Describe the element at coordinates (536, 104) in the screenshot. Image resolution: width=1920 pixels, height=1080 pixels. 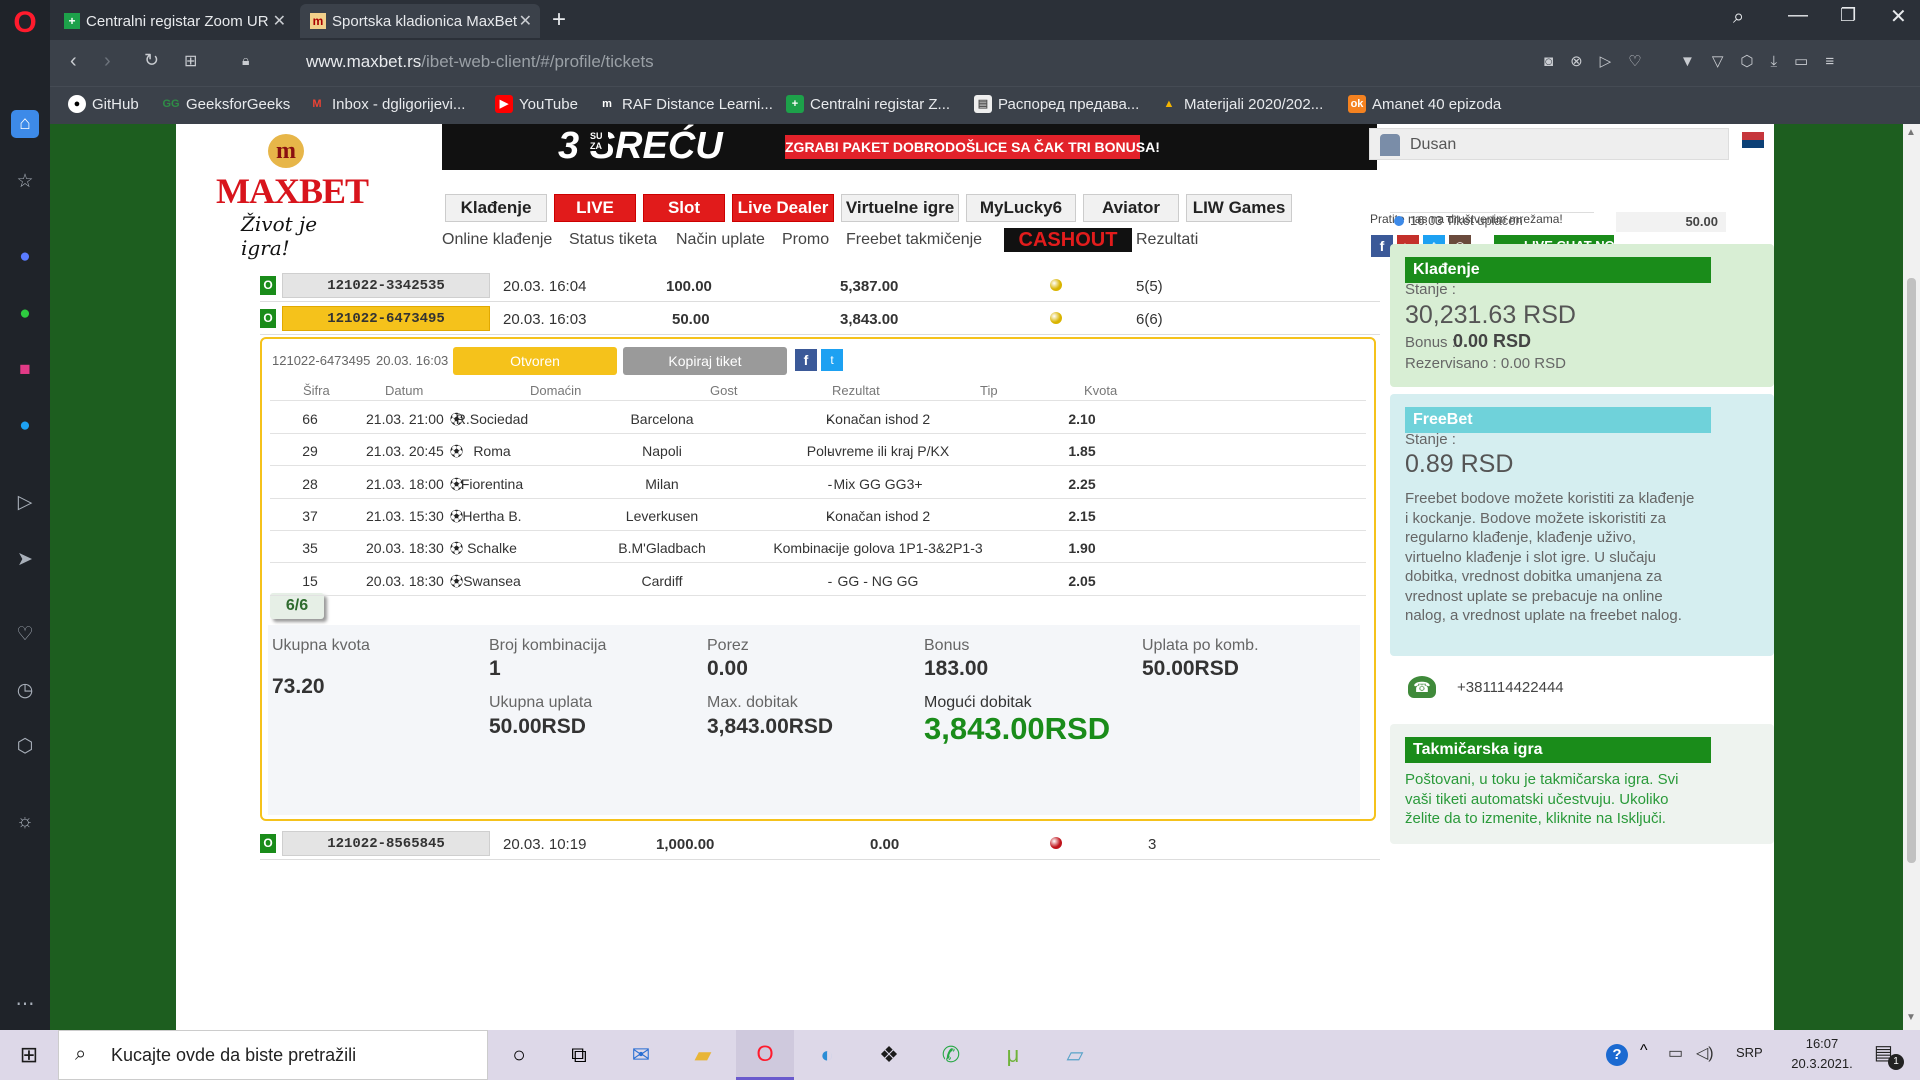
I see `bookmark-youtube: ▶ YouTube` at that location.